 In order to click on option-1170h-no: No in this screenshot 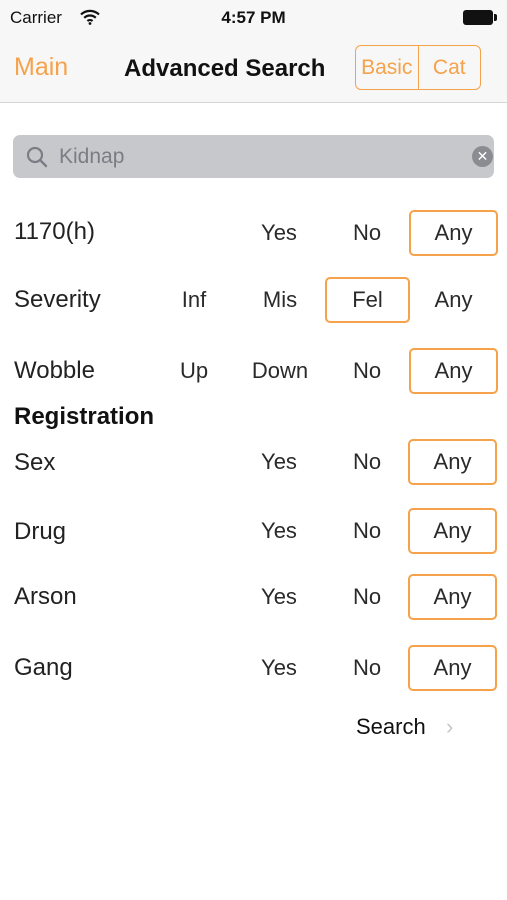, I will do `click(367, 233)`.